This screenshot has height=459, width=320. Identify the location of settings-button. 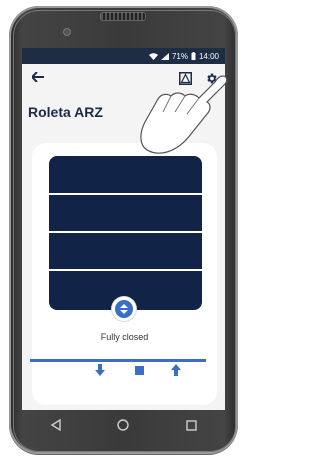
(211, 78).